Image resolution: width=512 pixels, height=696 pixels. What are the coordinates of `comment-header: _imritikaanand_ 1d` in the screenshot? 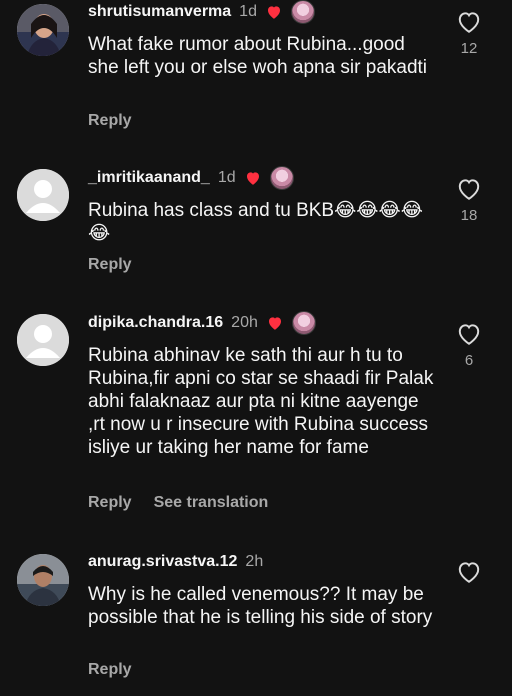 It's located at (191, 178).